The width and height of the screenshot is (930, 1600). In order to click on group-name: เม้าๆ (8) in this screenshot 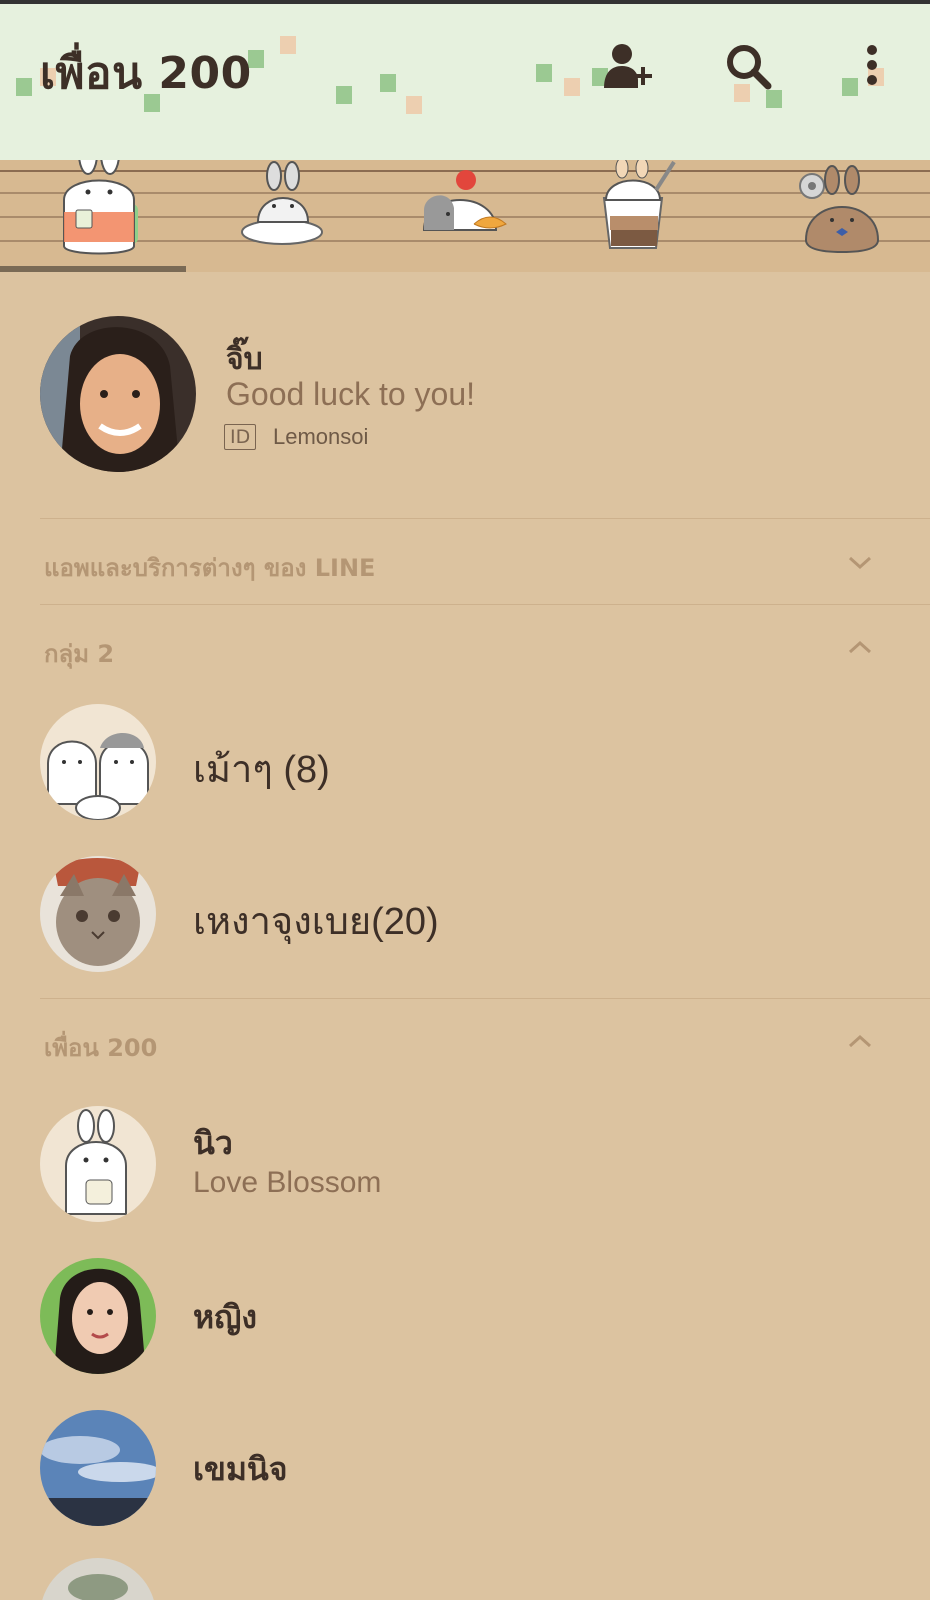, I will do `click(261, 770)`.